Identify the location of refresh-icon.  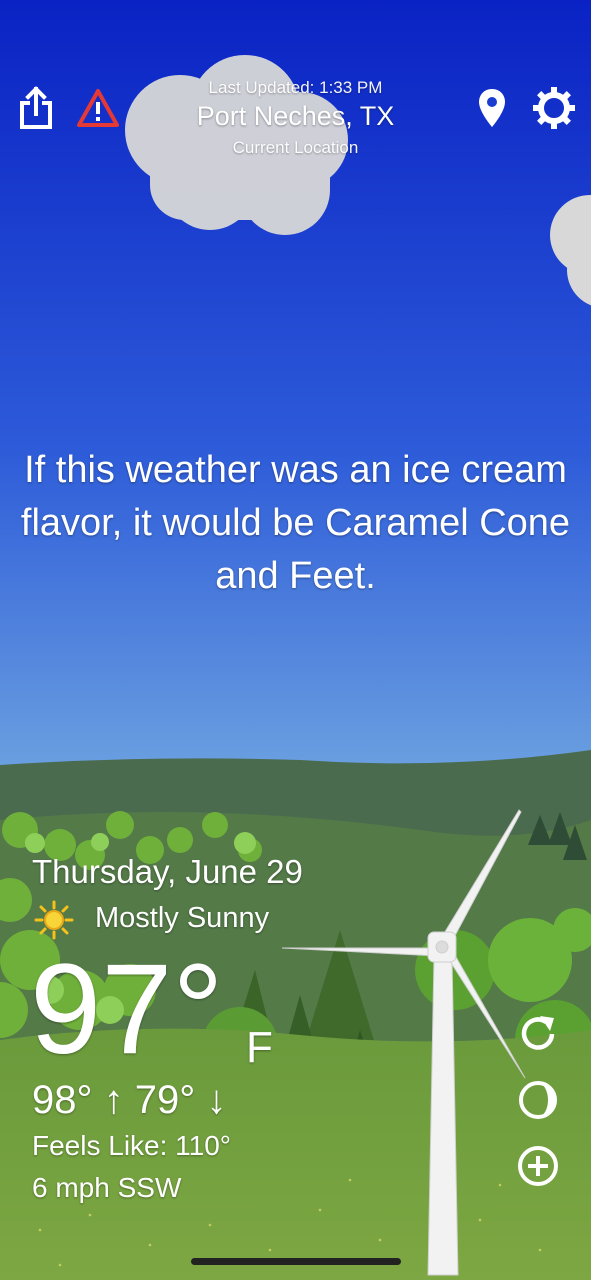
(538, 1033).